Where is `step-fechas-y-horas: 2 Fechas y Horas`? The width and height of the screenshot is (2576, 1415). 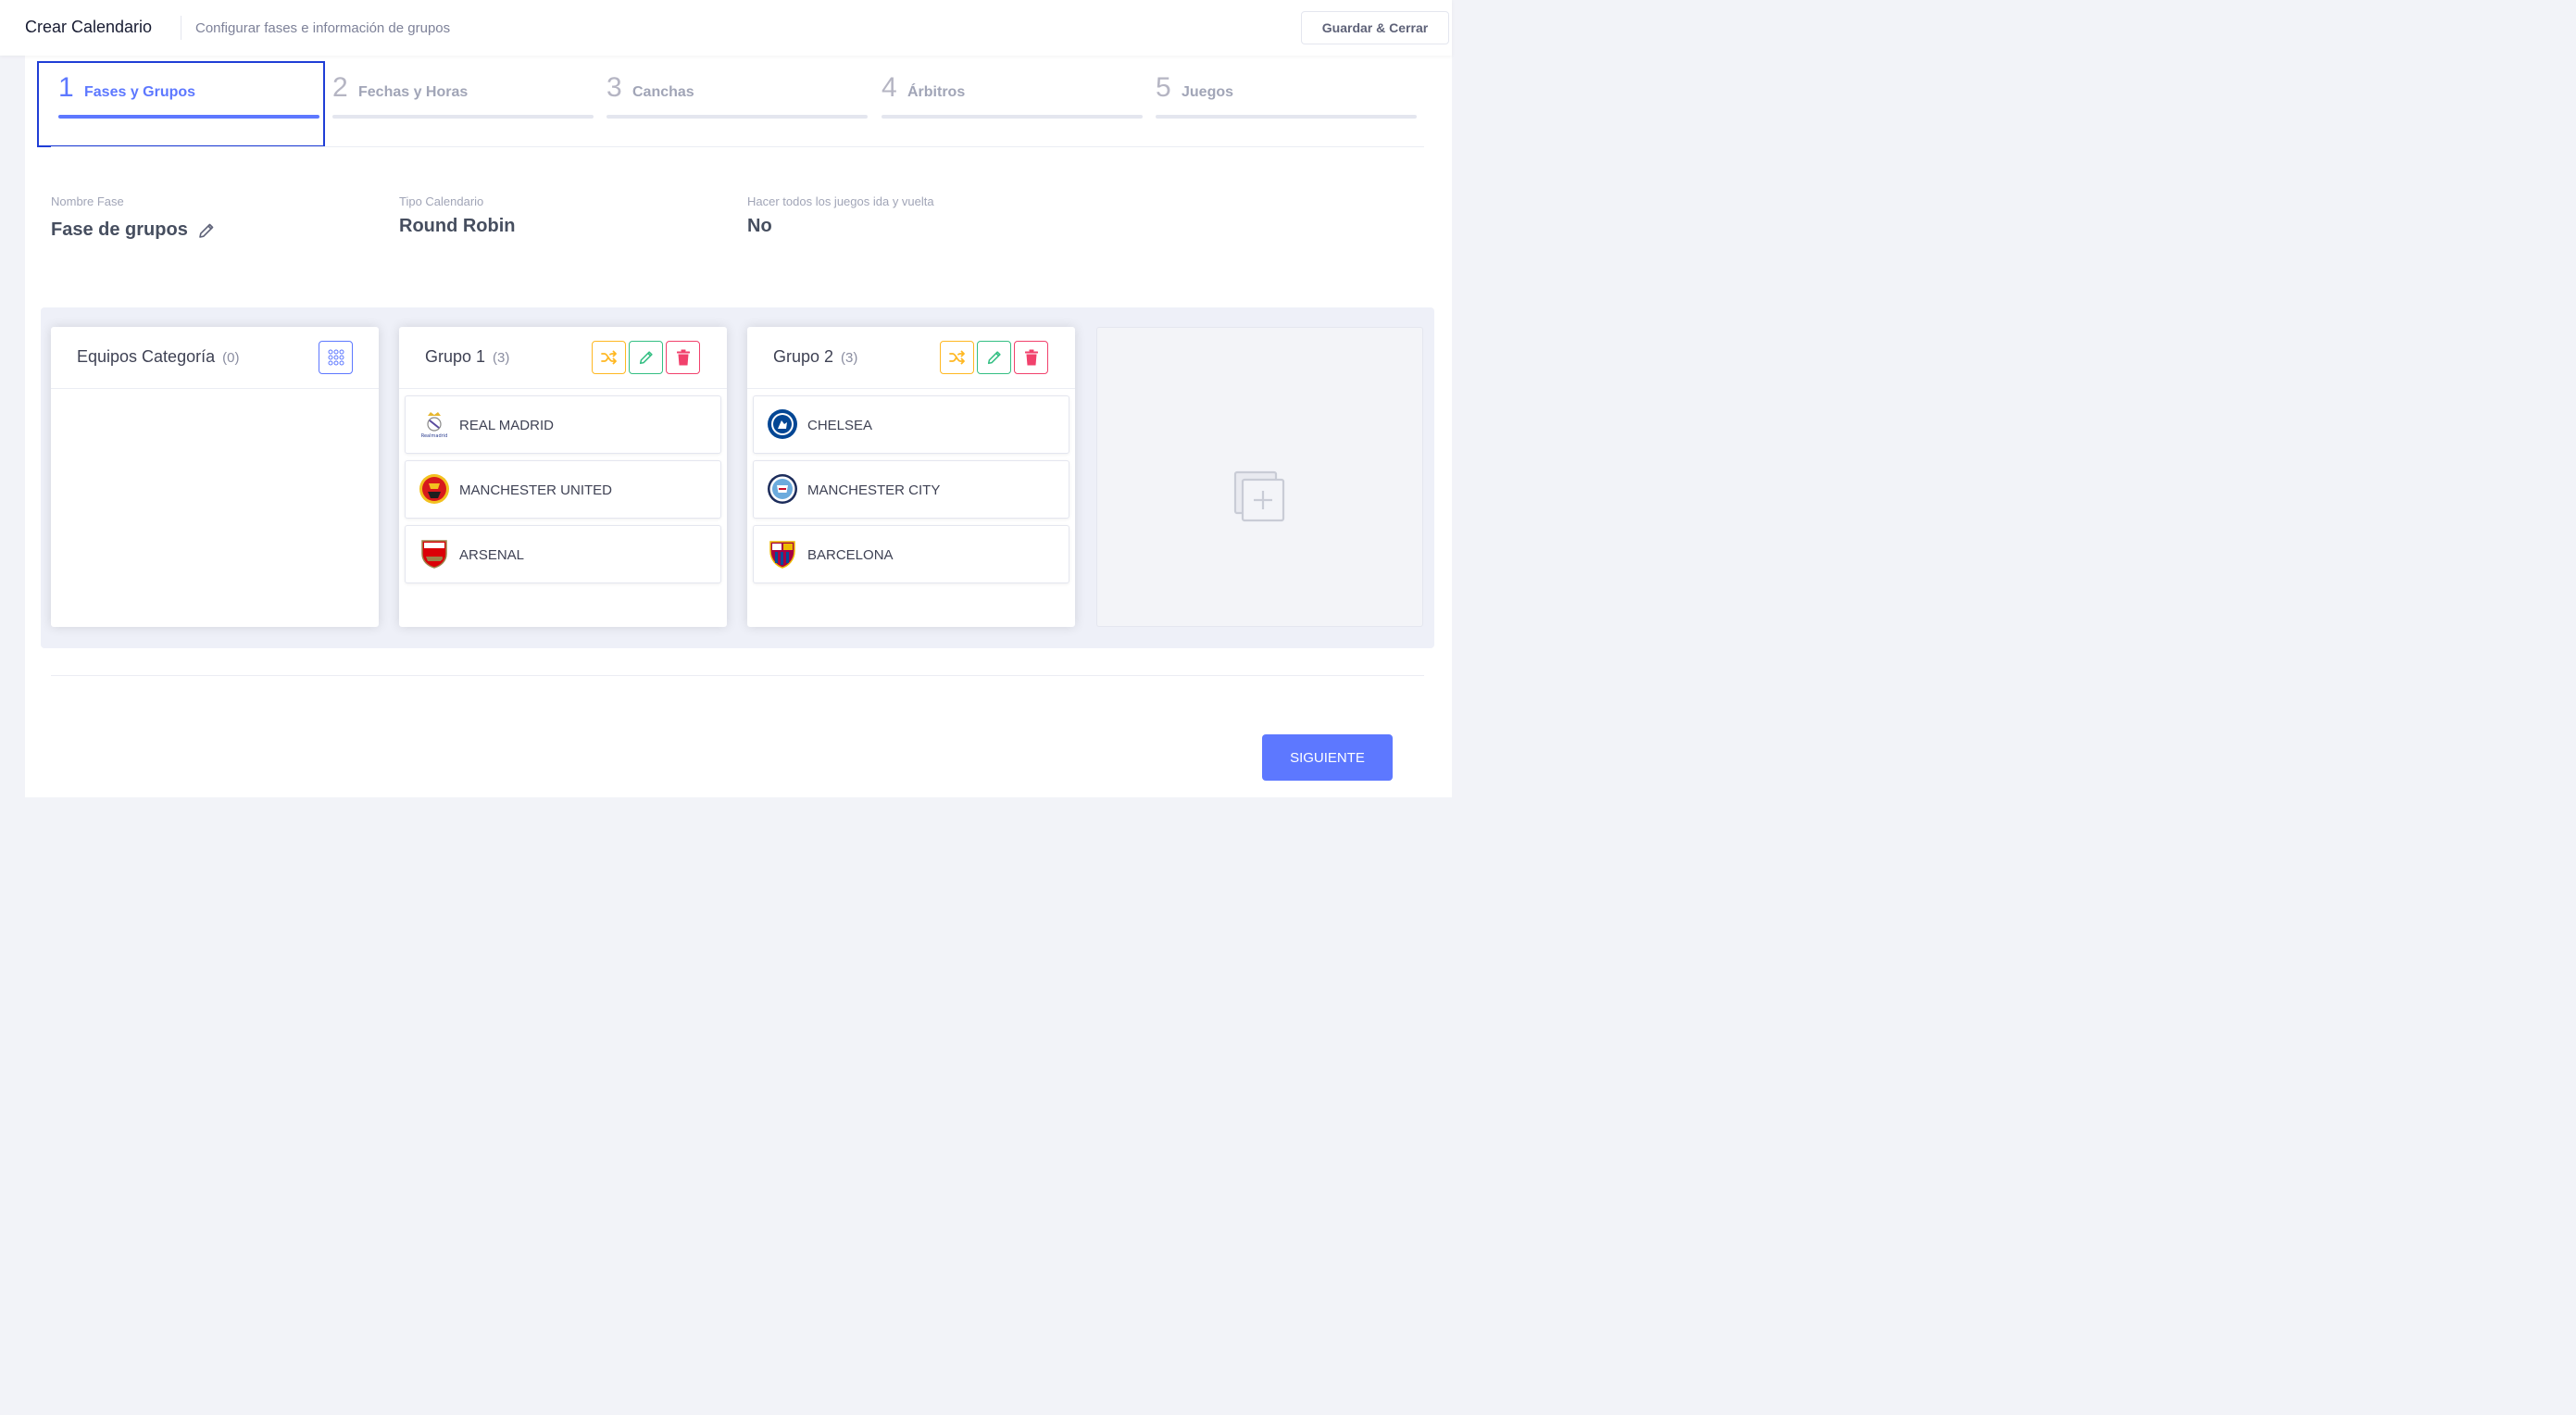
step-fechas-y-horas: 2 Fechas y Horas is located at coordinates (463, 96).